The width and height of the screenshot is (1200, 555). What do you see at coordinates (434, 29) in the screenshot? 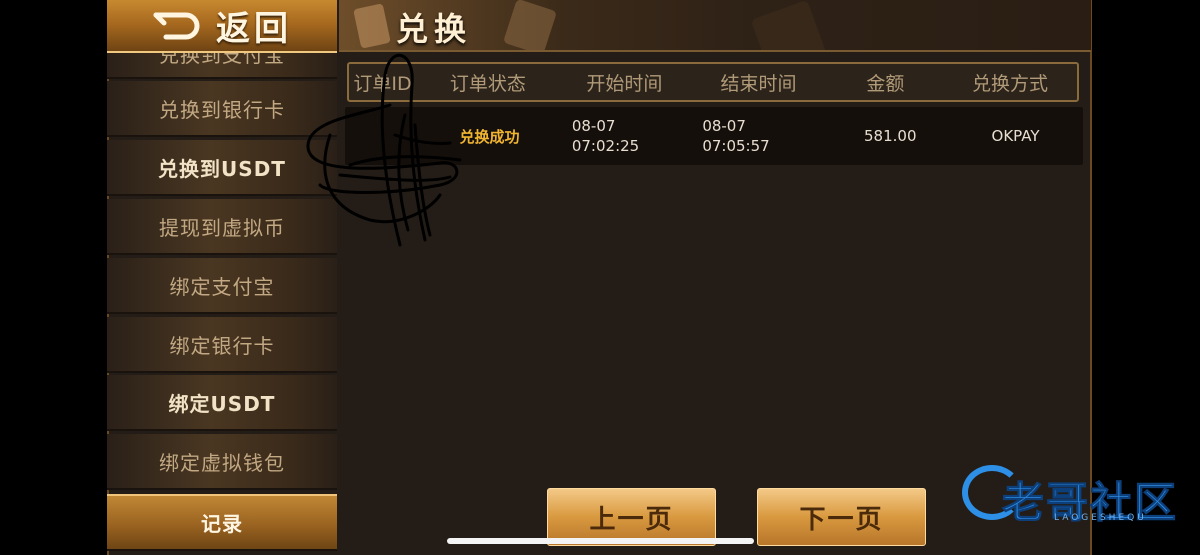
I see `page-title: 兑换` at bounding box center [434, 29].